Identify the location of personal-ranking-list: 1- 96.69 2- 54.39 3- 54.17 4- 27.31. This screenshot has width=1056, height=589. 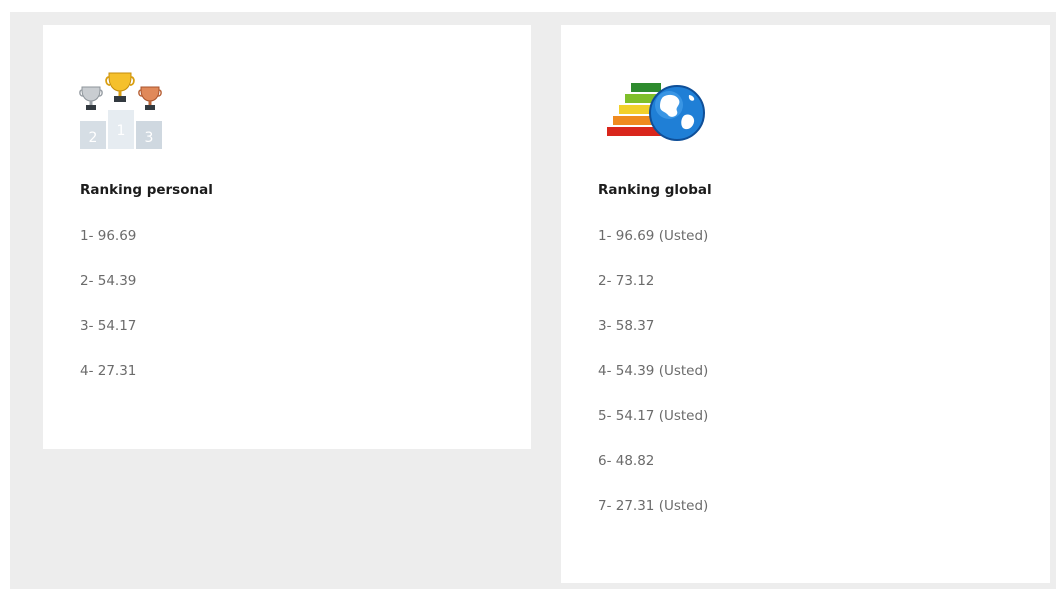
(108, 317).